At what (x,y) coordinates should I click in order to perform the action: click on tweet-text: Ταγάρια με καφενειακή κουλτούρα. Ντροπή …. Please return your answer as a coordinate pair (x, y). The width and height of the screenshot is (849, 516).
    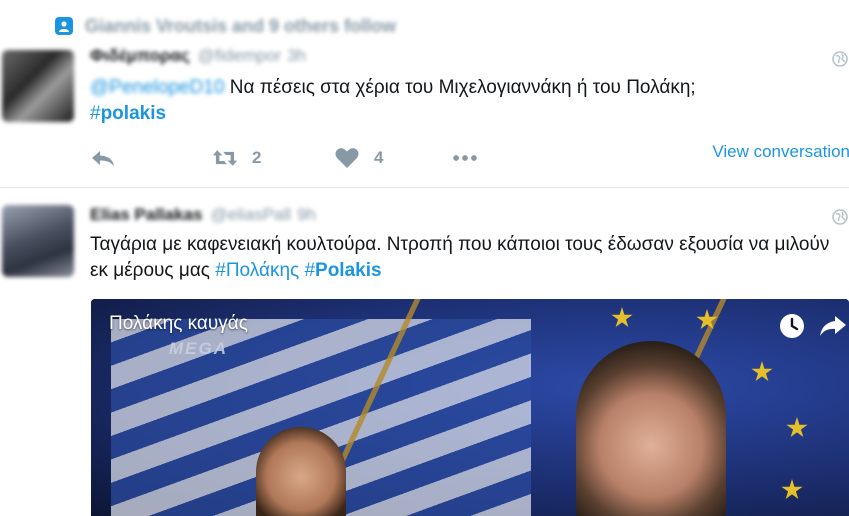
    Looking at the image, I should click on (469, 258).